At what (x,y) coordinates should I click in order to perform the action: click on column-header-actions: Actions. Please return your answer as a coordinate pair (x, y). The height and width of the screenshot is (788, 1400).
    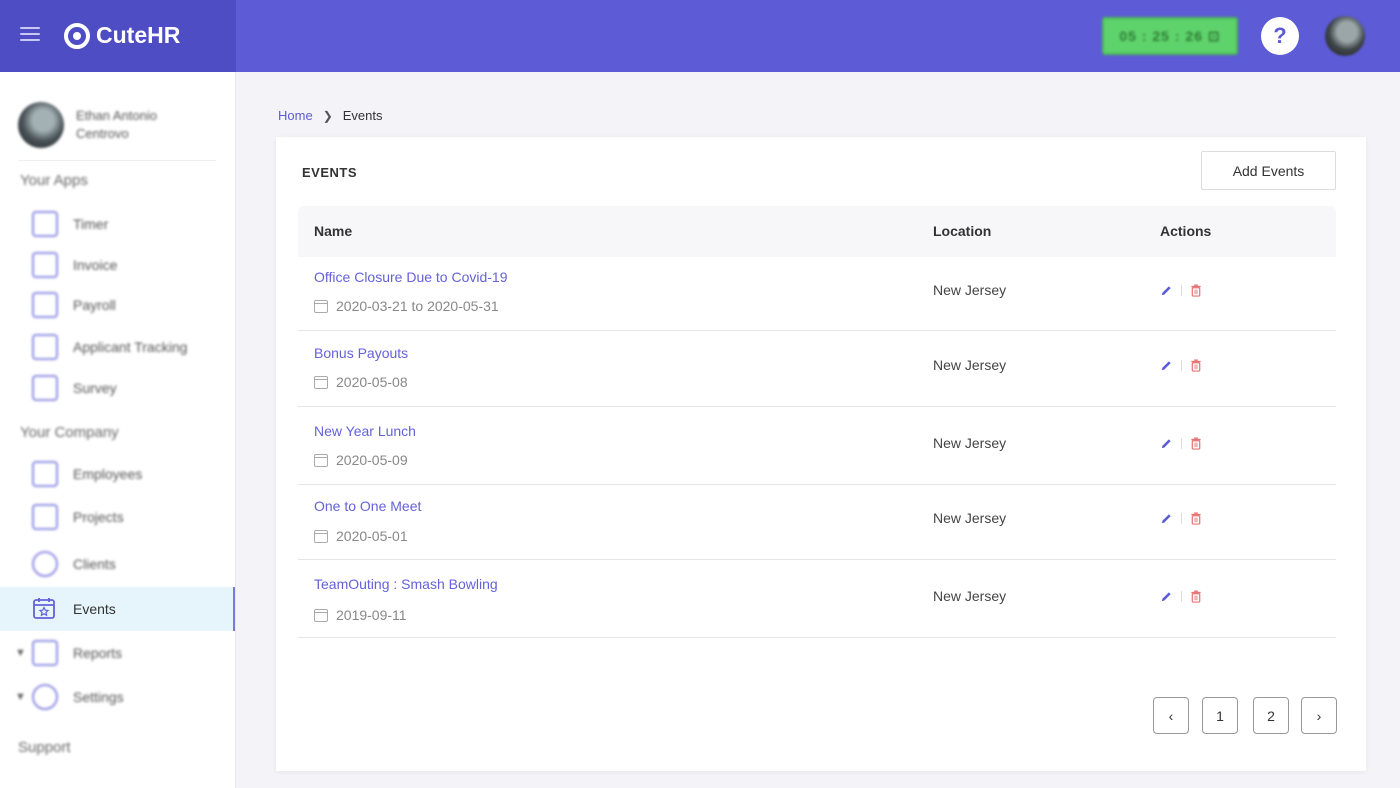
    Looking at the image, I should click on (1186, 231).